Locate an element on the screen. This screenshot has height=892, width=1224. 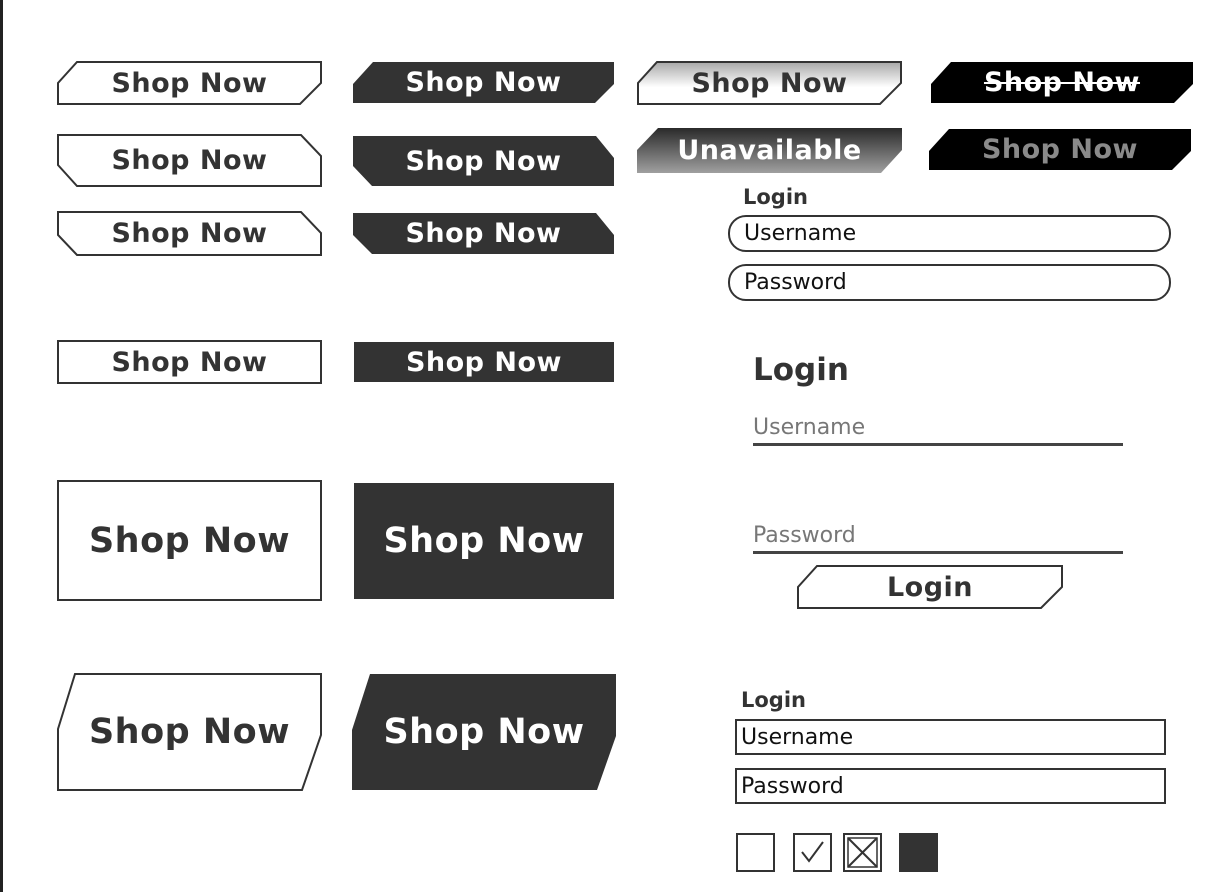
shop-now-button-dark-slant: Shop Now is located at coordinates (484, 732).